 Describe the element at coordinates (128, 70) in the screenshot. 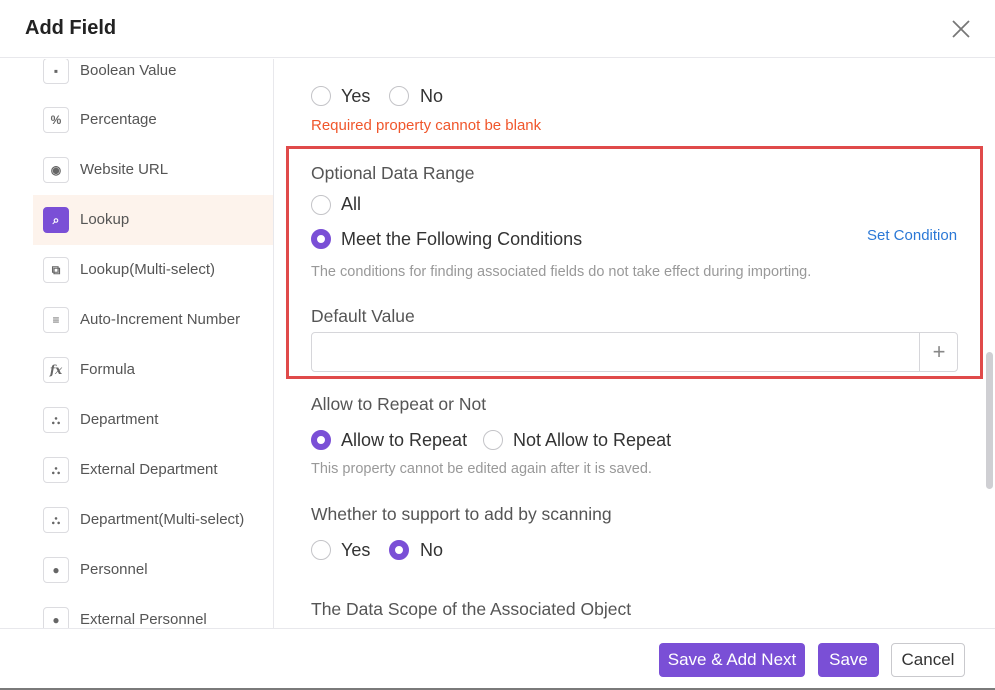

I see `sidebar-item-label: Boolean Value` at that location.